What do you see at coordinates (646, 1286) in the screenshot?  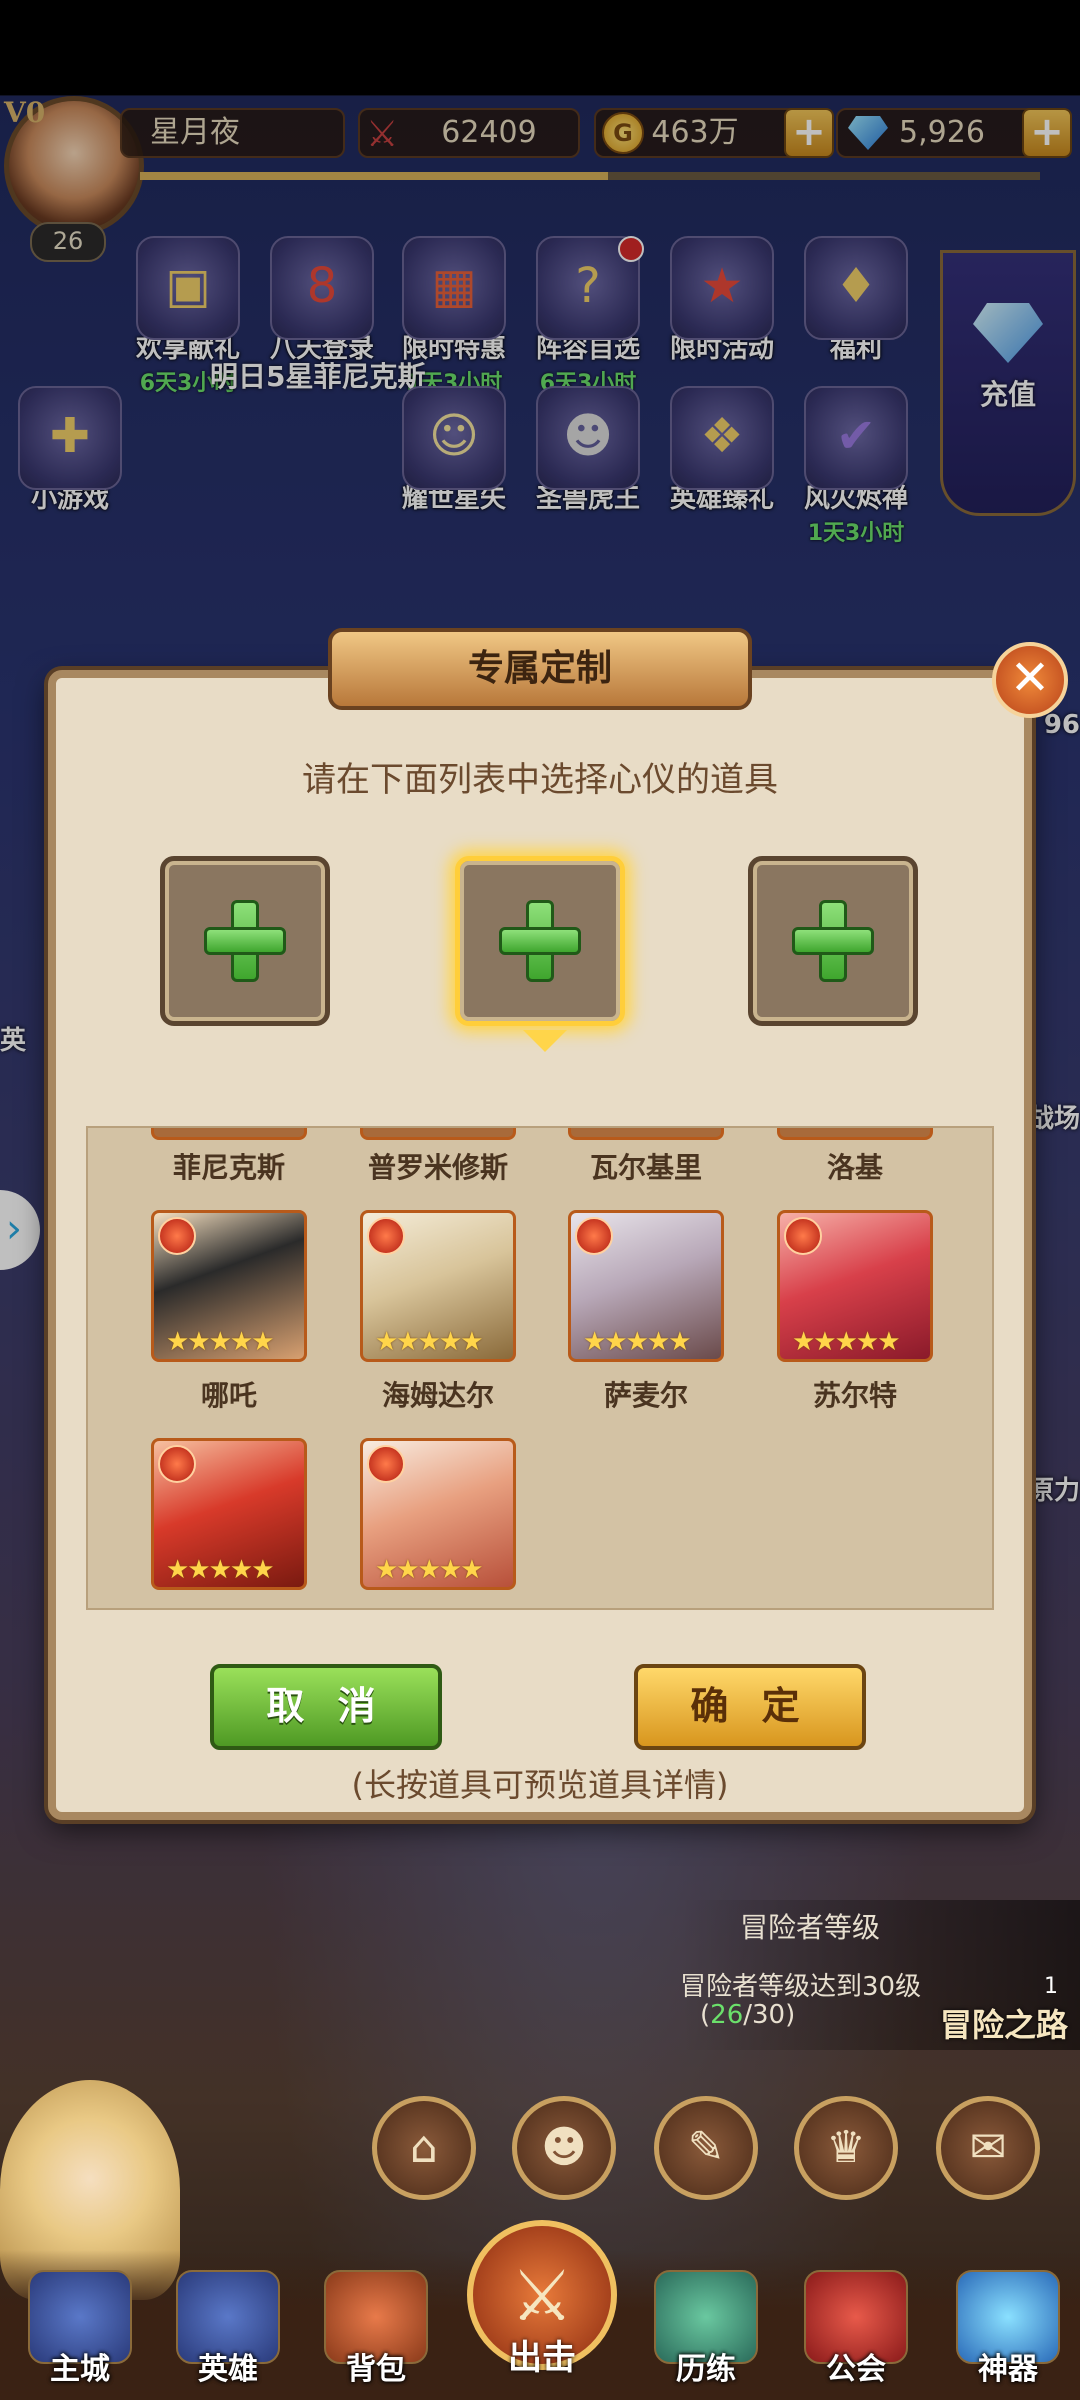 I see `hero-card-samael: ★★★★★` at bounding box center [646, 1286].